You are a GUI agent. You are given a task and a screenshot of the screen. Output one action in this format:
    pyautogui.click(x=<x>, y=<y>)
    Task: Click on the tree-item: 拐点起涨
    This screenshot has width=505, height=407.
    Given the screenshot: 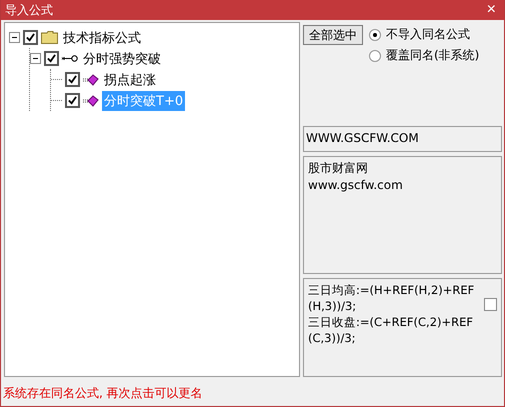 What is the action you would take?
    pyautogui.click(x=130, y=80)
    